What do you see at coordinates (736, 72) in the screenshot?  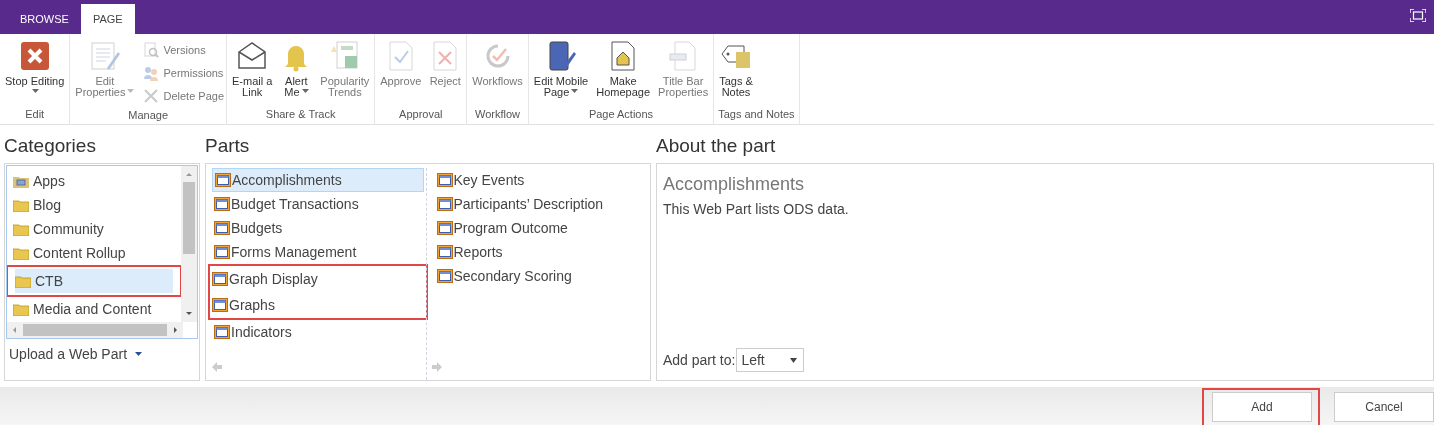 I see `ribbon-button: Tags & Notes` at bounding box center [736, 72].